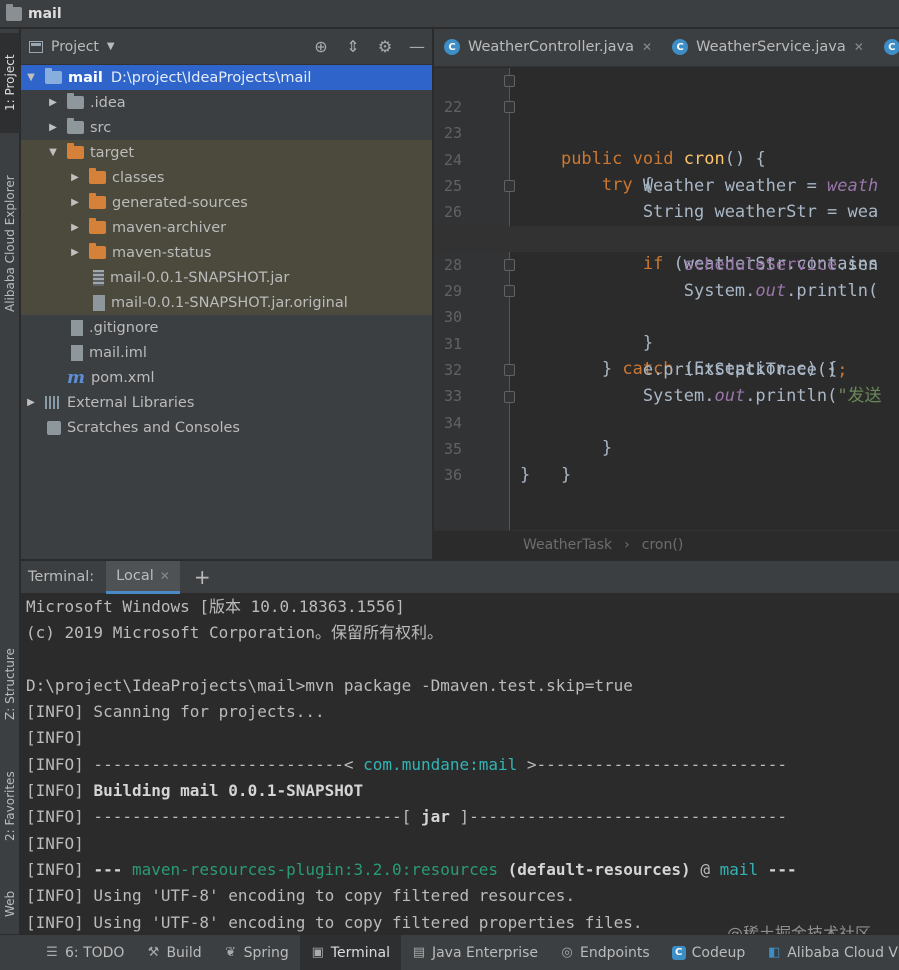 The width and height of the screenshot is (899, 970). I want to click on module-folder-icon, so click(53, 76).